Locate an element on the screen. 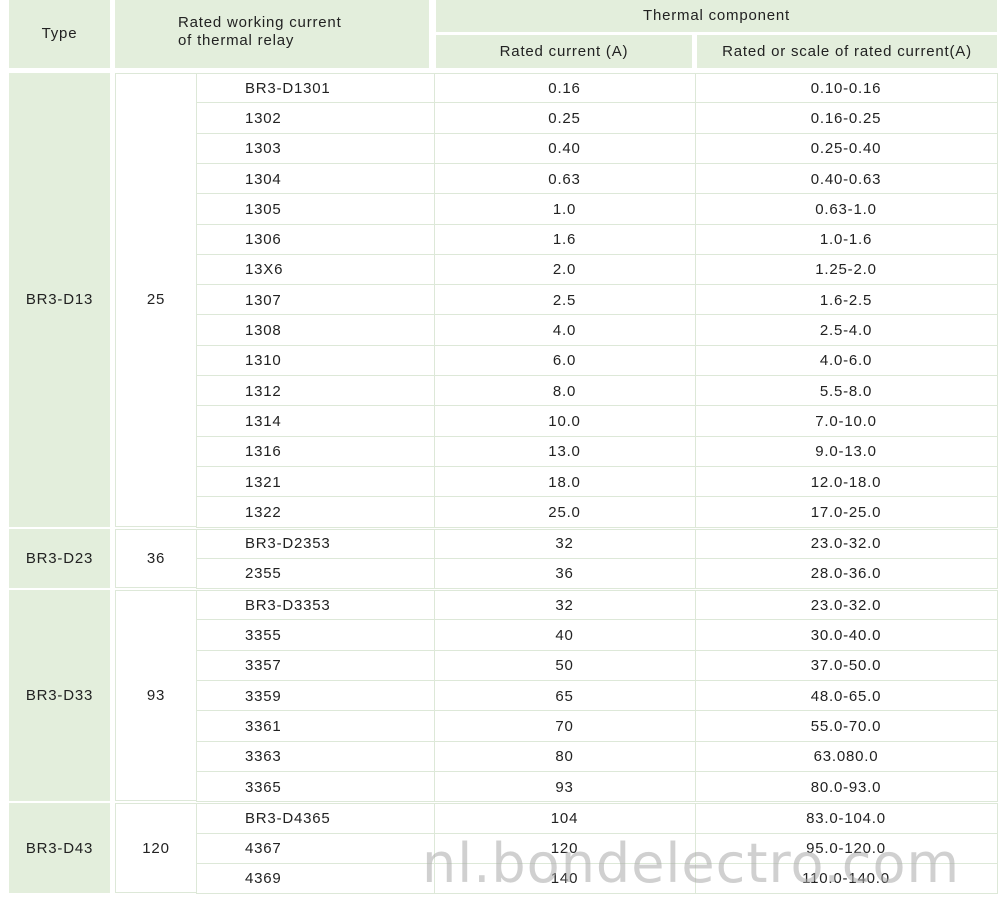 The height and width of the screenshot is (897, 1000). rated-range-cell: 0.25-0.40 is located at coordinates (846, 149).